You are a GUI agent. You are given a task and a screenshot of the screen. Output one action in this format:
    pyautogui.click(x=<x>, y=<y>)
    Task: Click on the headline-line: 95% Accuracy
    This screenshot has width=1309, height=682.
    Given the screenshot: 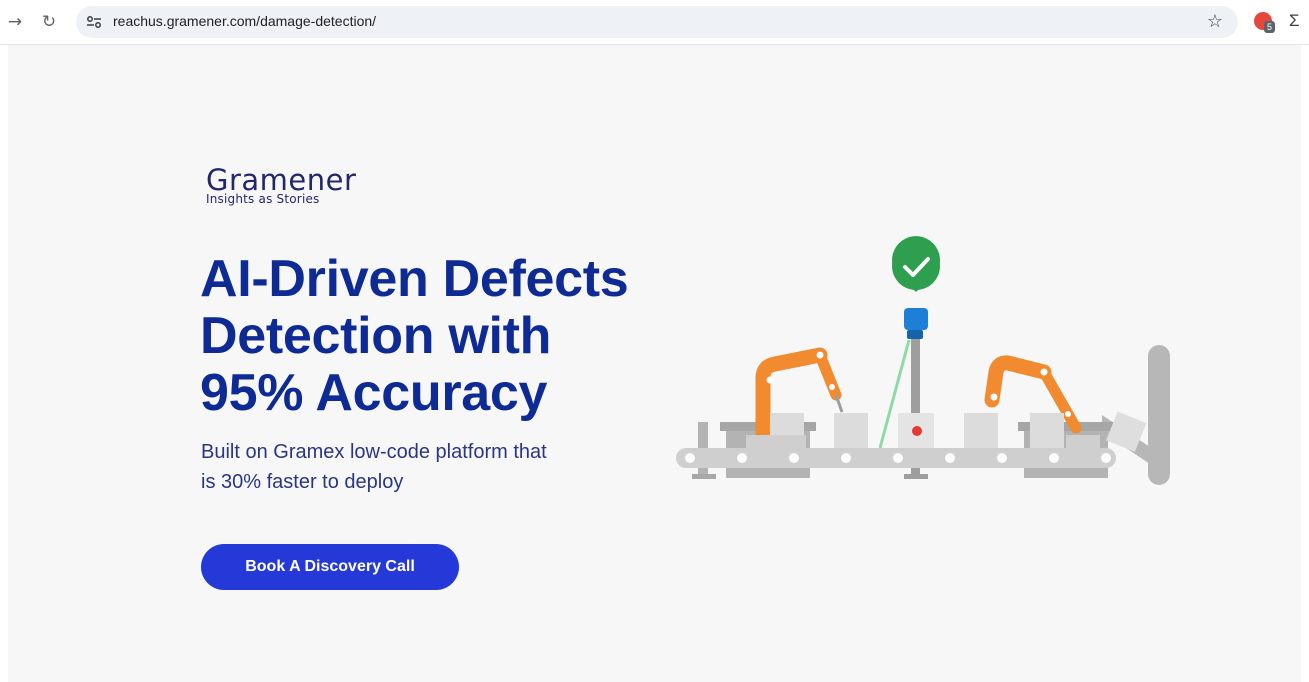 What is the action you would take?
    pyautogui.click(x=374, y=393)
    